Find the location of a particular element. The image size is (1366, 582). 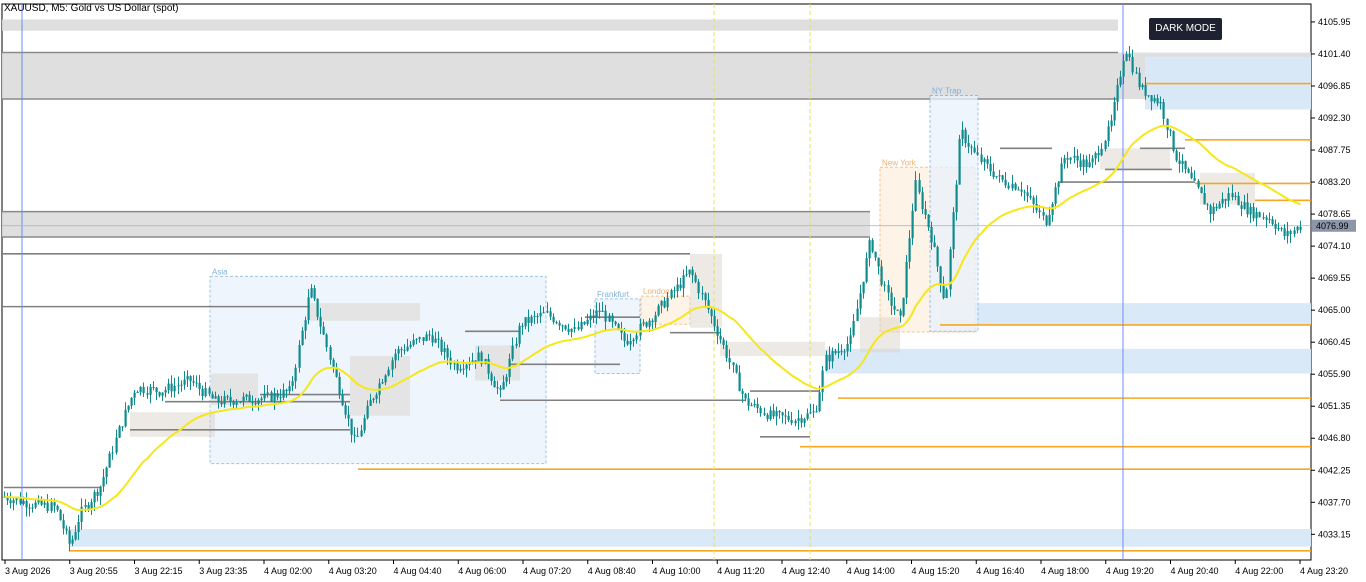

session-label: Asia is located at coordinates (220, 271).